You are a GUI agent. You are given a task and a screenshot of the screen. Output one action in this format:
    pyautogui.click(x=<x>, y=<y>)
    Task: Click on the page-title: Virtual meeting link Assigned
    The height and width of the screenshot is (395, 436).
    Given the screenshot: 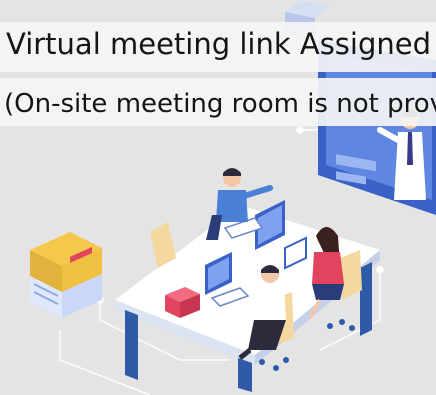 What is the action you would take?
    pyautogui.click(x=219, y=44)
    